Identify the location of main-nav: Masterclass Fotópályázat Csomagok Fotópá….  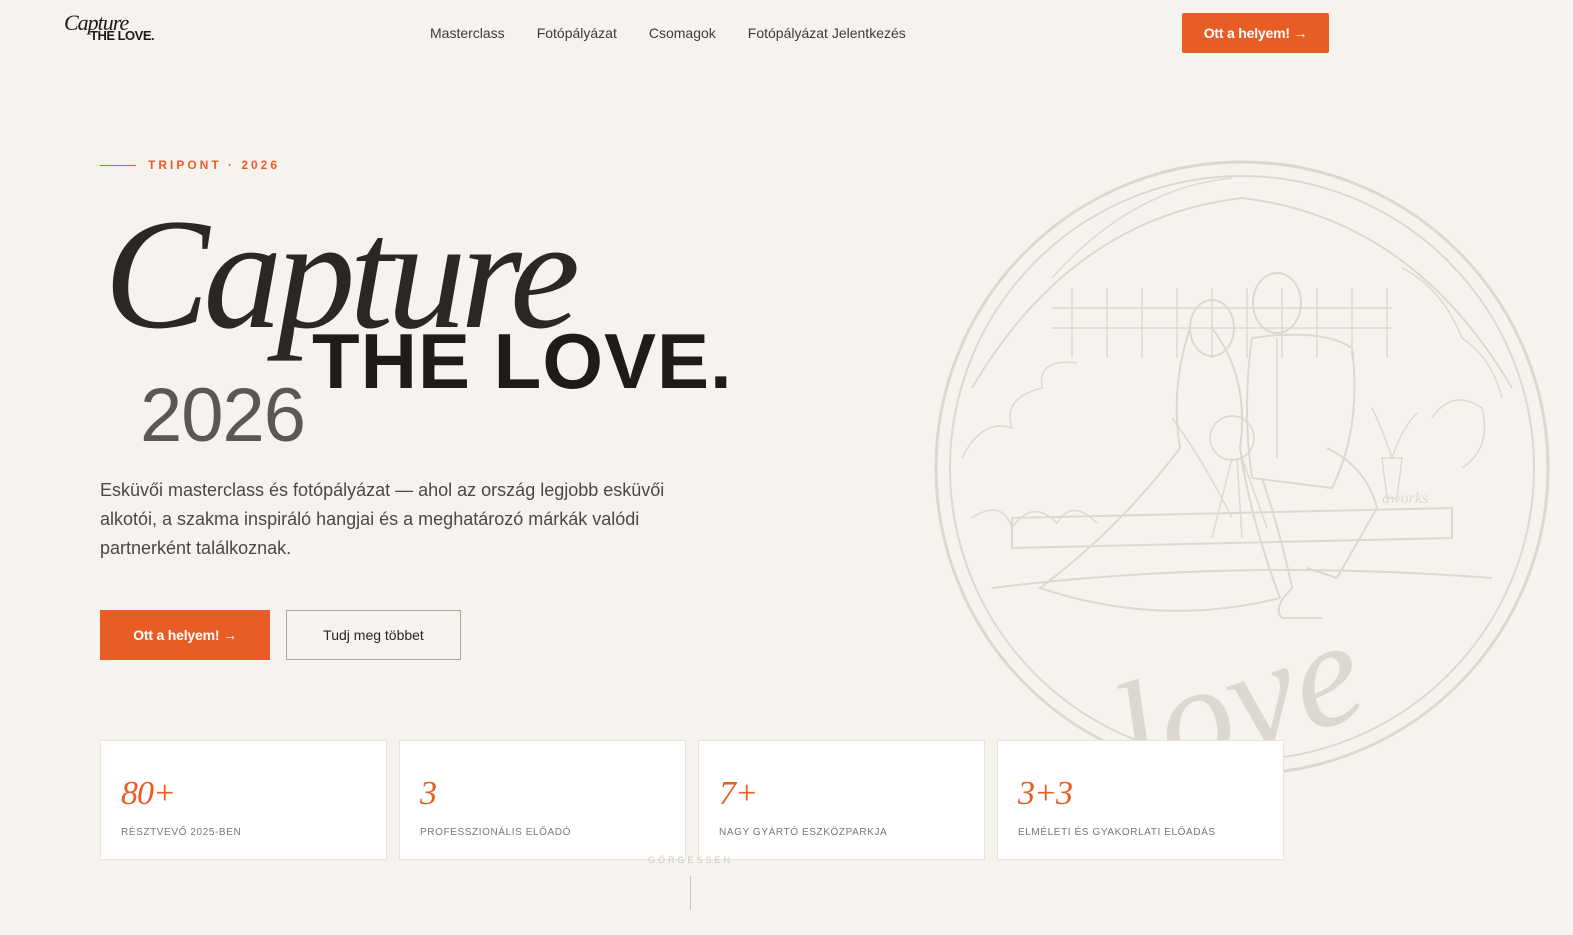
(668, 33).